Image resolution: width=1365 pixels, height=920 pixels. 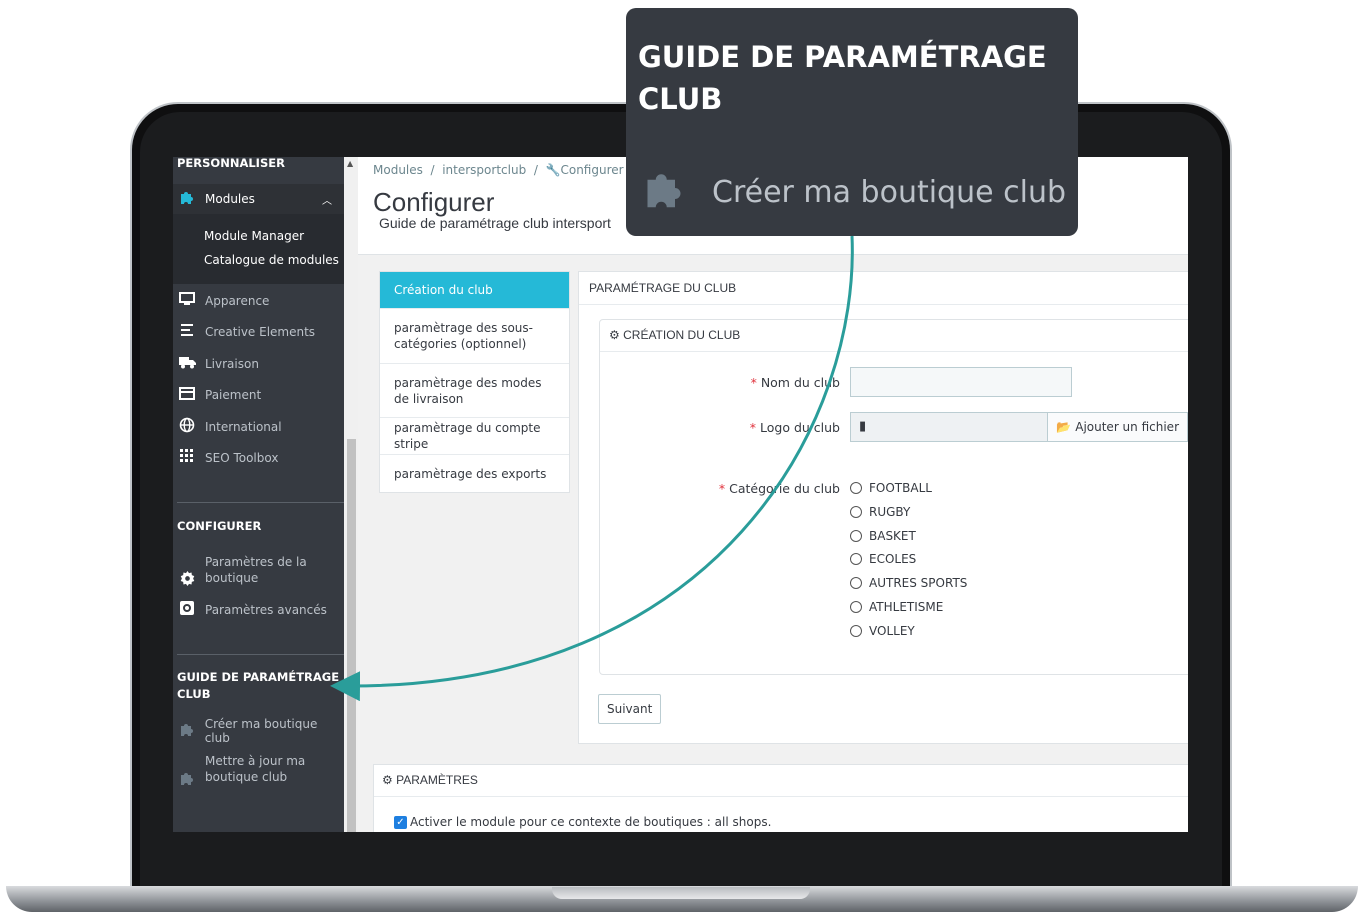 What do you see at coordinates (892, 631) in the screenshot?
I see `radio-label: VOLLEY` at bounding box center [892, 631].